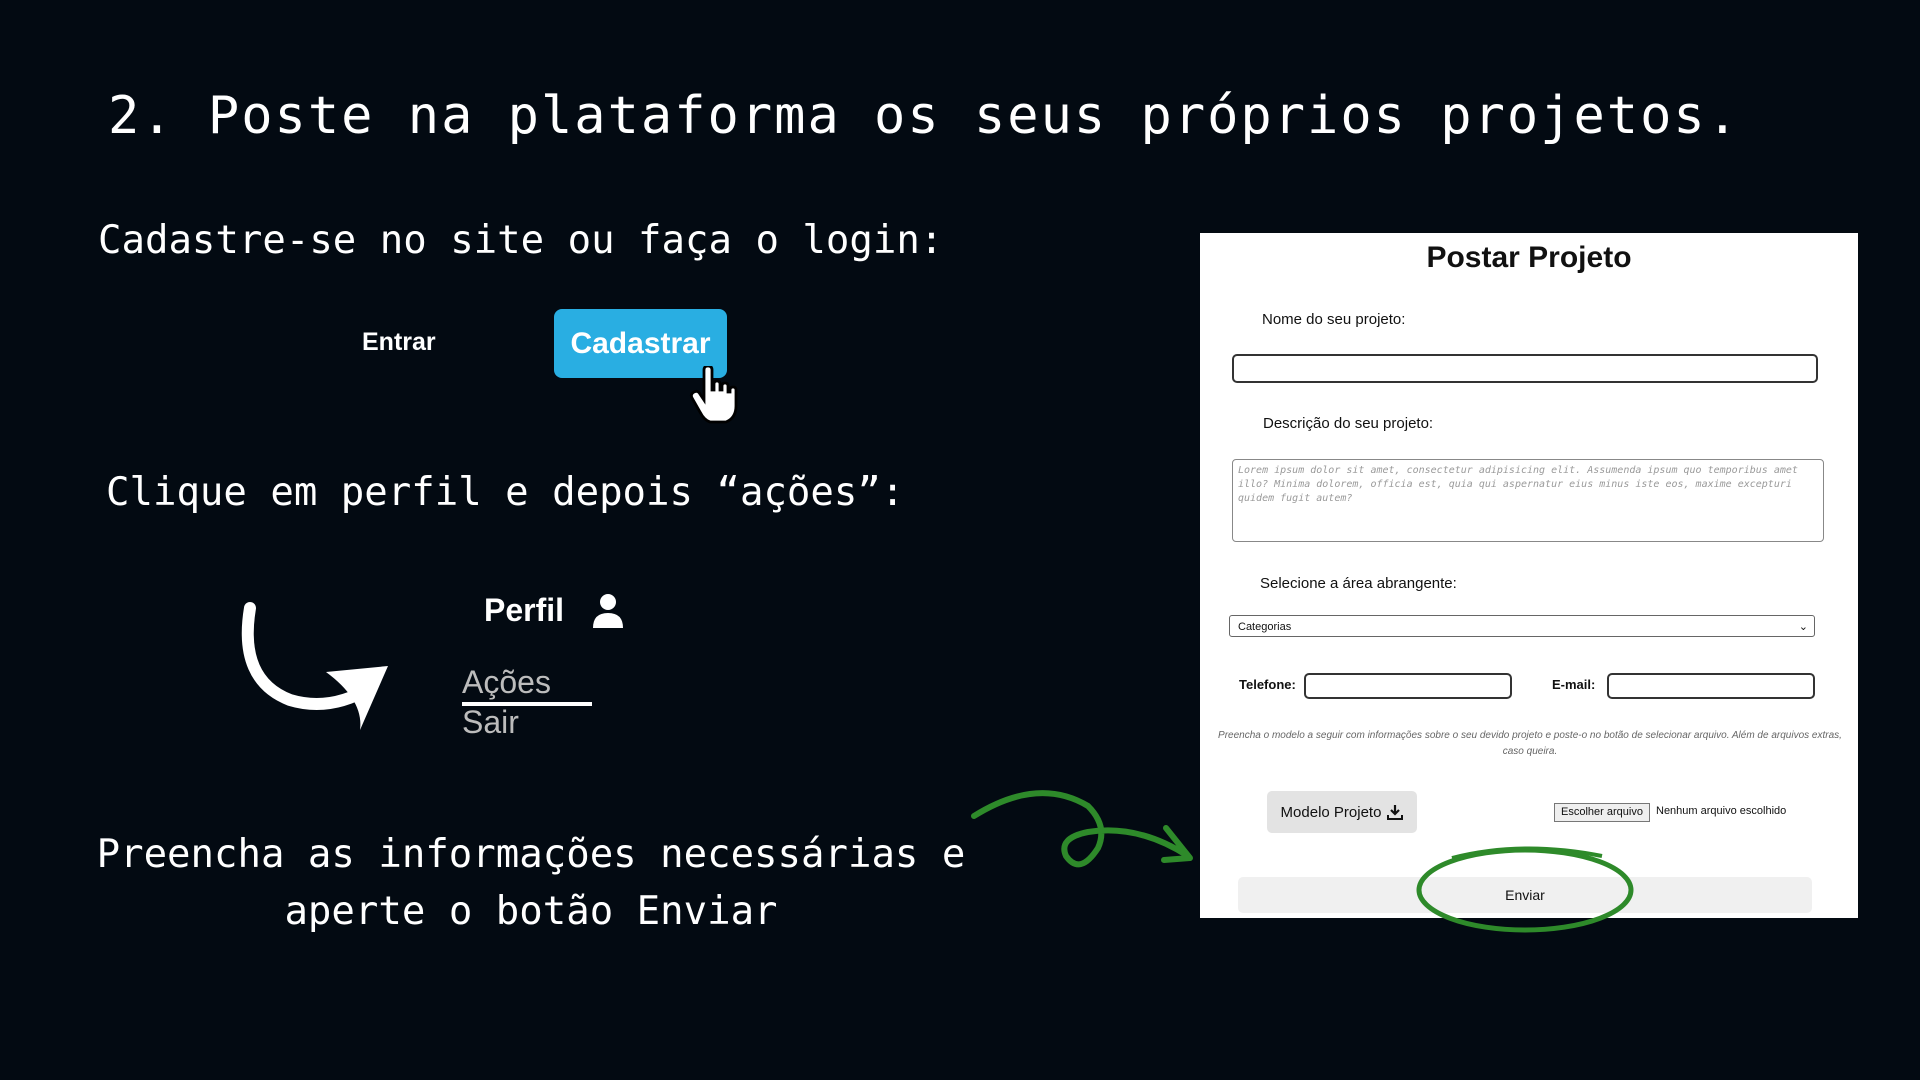 This screenshot has width=1920, height=1080. Describe the element at coordinates (1395, 812) in the screenshot. I see `download-icon` at that location.